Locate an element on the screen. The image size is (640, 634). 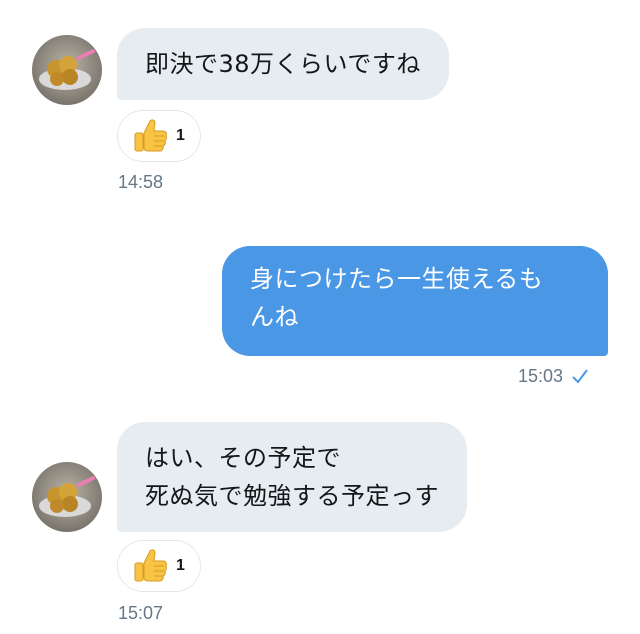
message-bubble: 即決で38万くらいですね is located at coordinates (283, 64).